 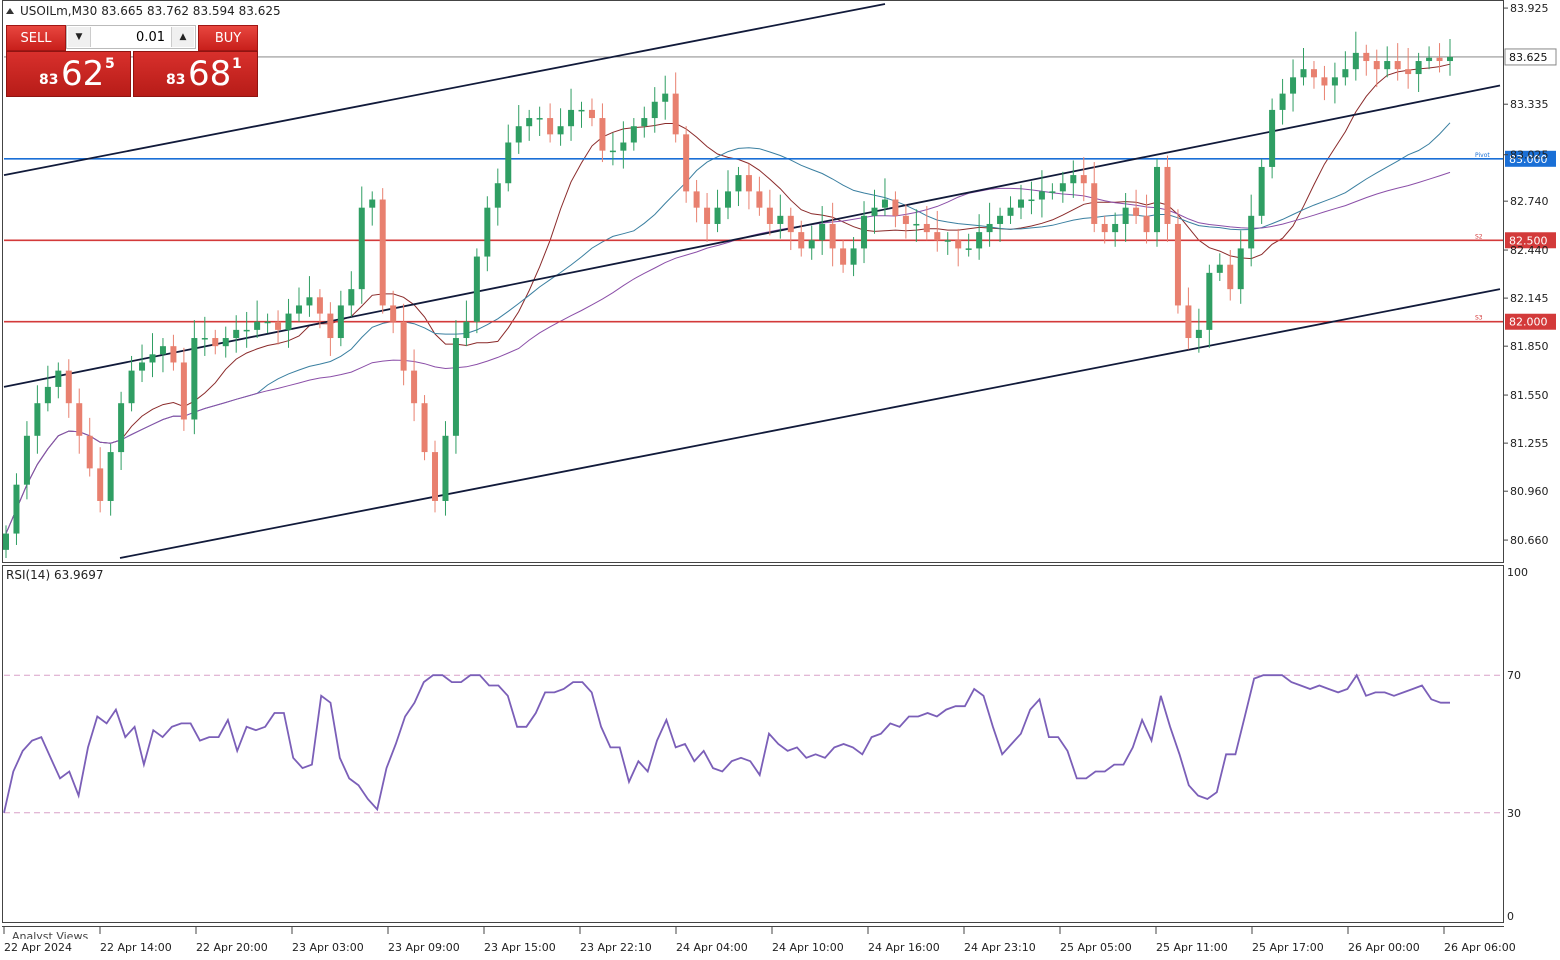 I want to click on time-tick-label: 24 Apr 10:00, so click(x=808, y=947).